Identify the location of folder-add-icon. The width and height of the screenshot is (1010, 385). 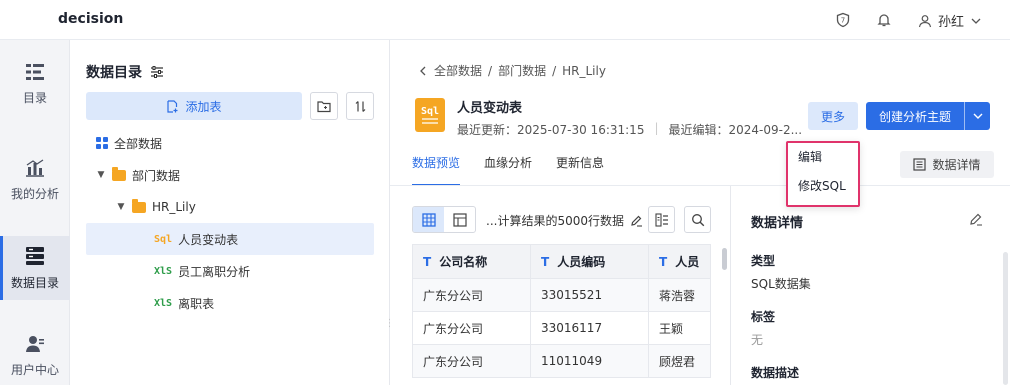
(323, 106).